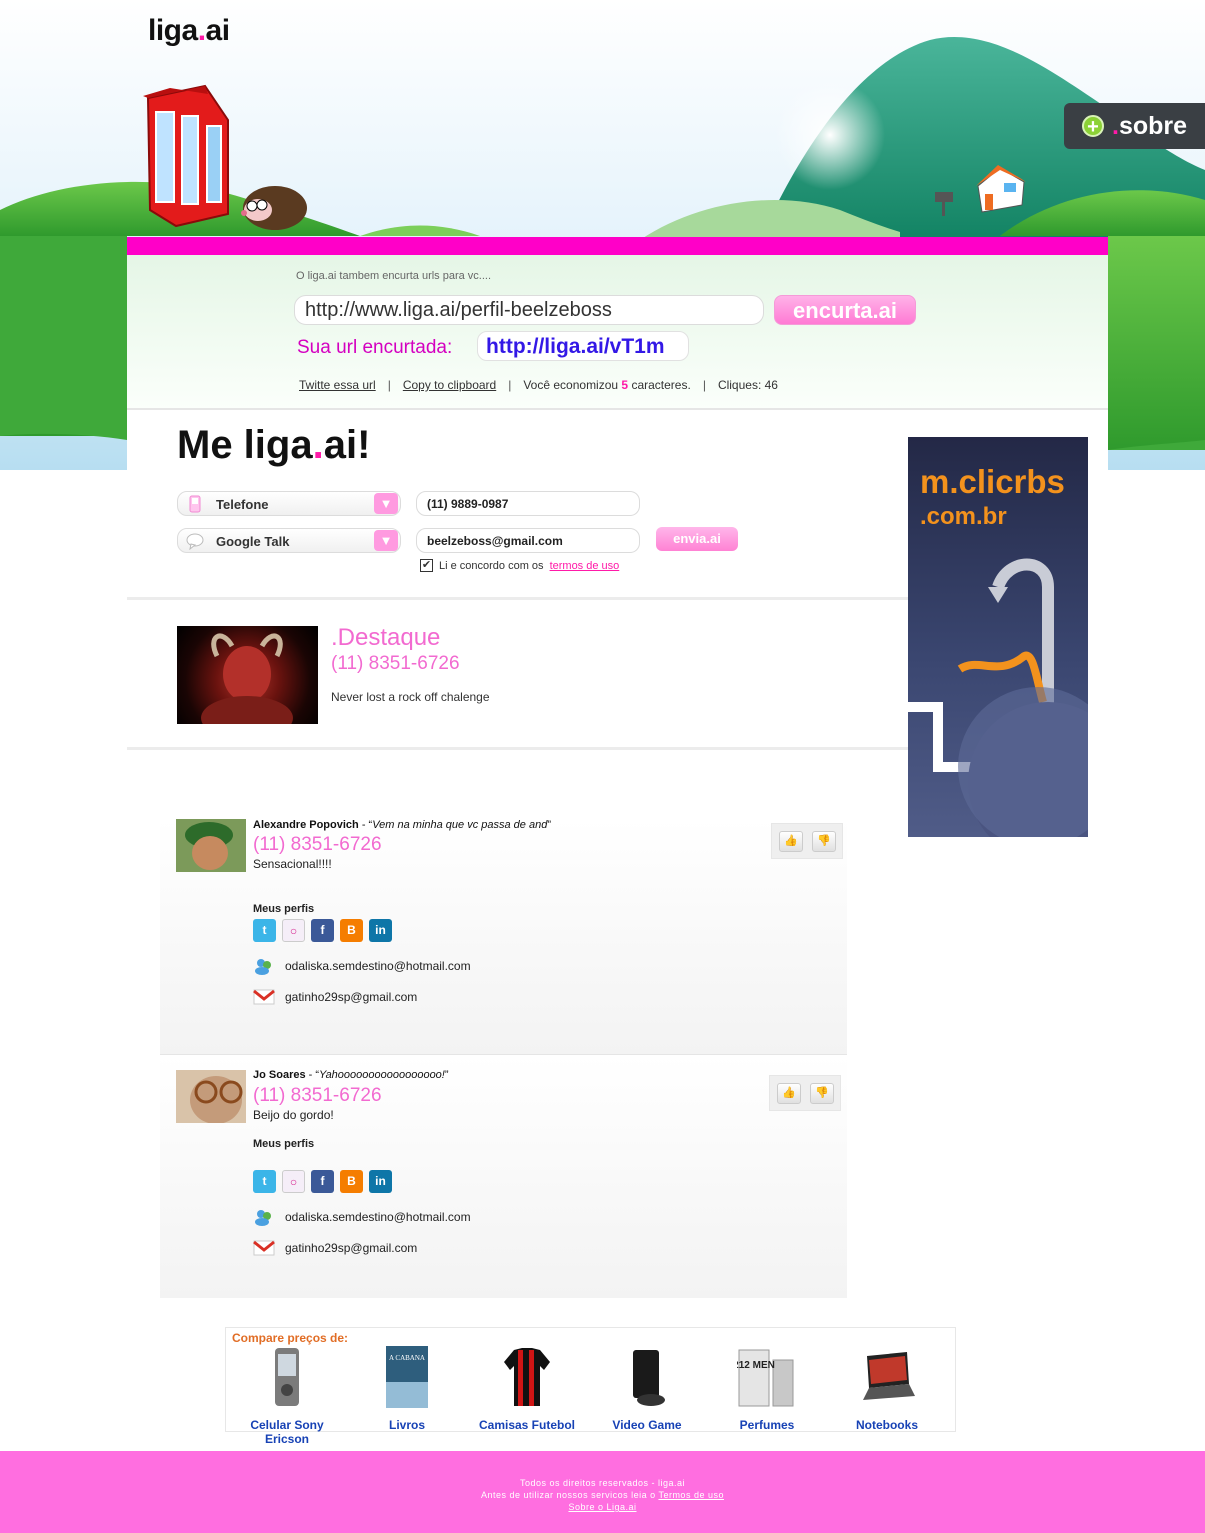 The width and height of the screenshot is (1205, 1533). What do you see at coordinates (407, 1377) in the screenshot?
I see `book-image: A CABANA` at bounding box center [407, 1377].